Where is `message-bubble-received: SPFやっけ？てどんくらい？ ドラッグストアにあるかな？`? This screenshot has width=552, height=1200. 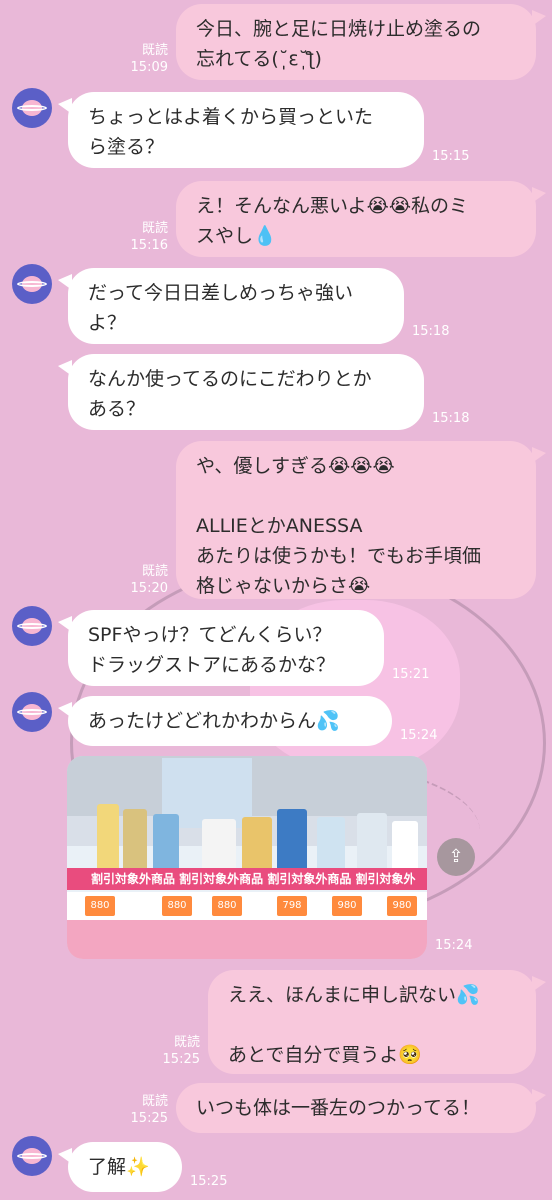
message-bubble-received: SPFやっけ？てどんくらい？ ドラッグストアにあるかな？ is located at coordinates (221, 648).